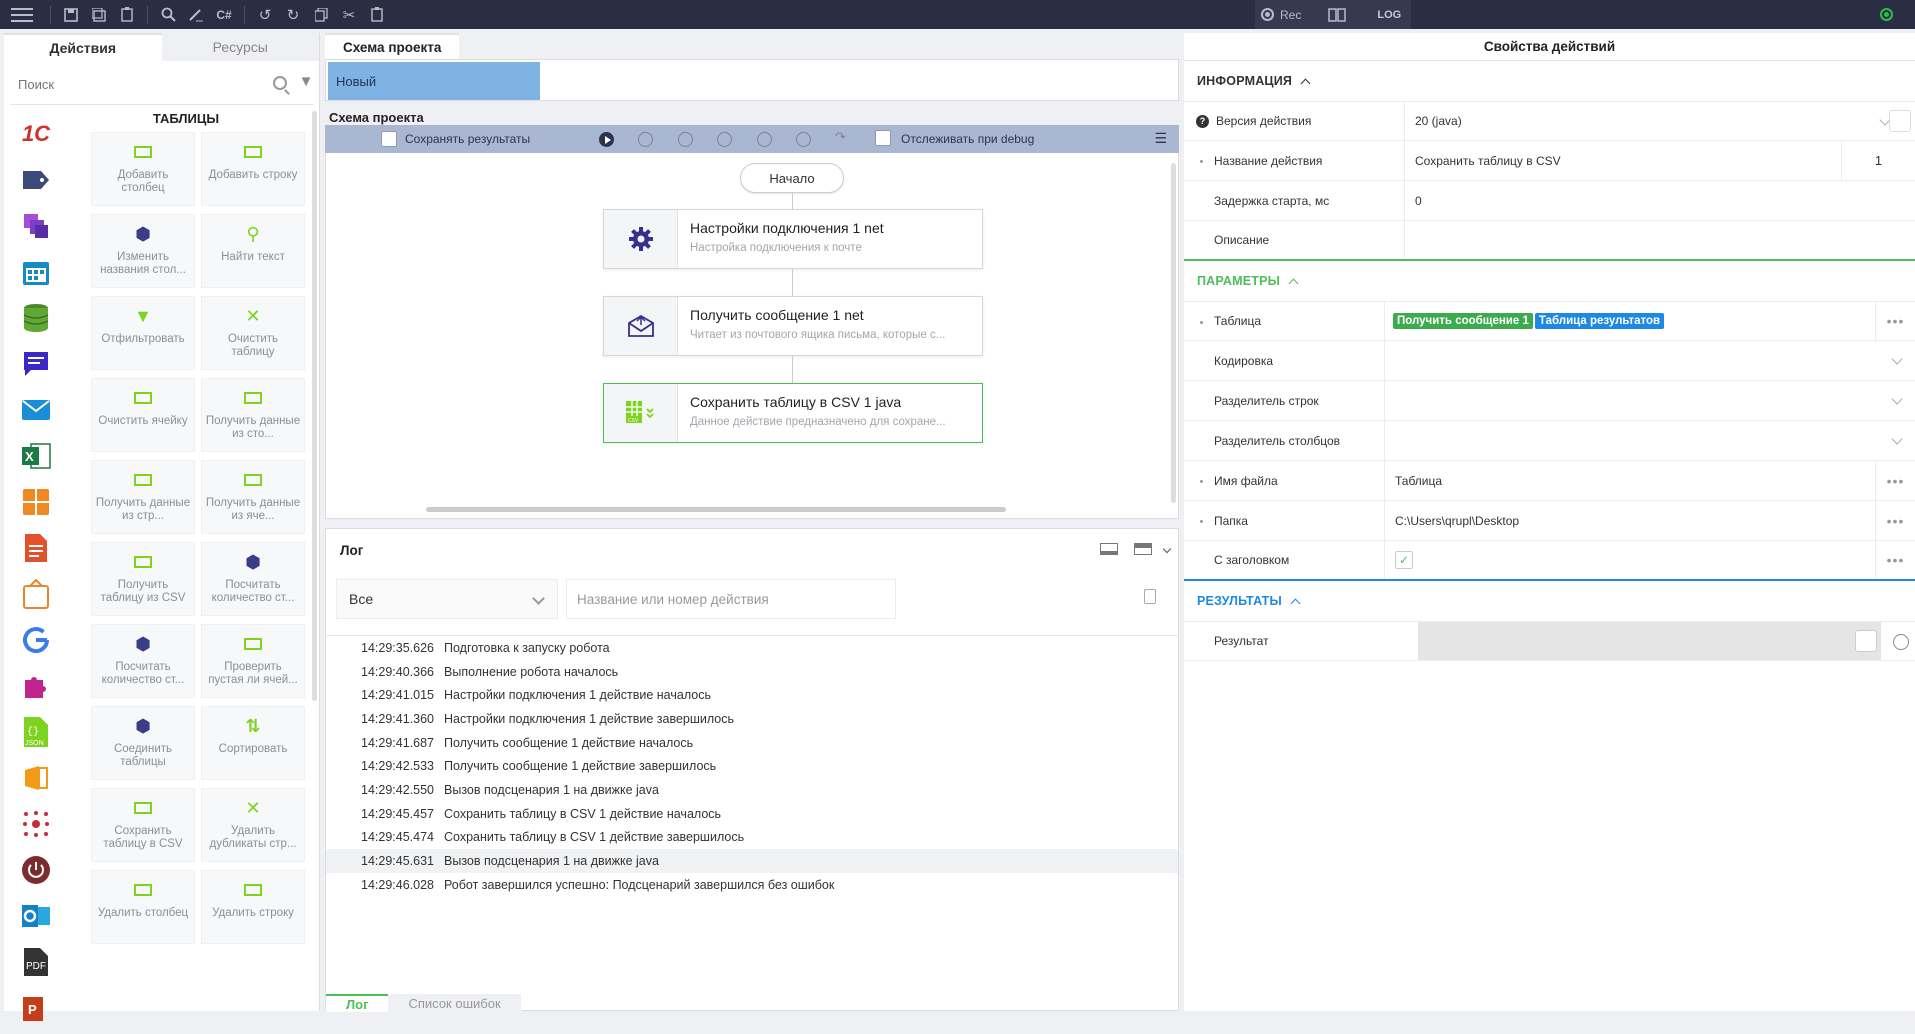 The image size is (1915, 1034). What do you see at coordinates (253, 169) in the screenshot?
I see `action-tile: Добавить строку` at bounding box center [253, 169].